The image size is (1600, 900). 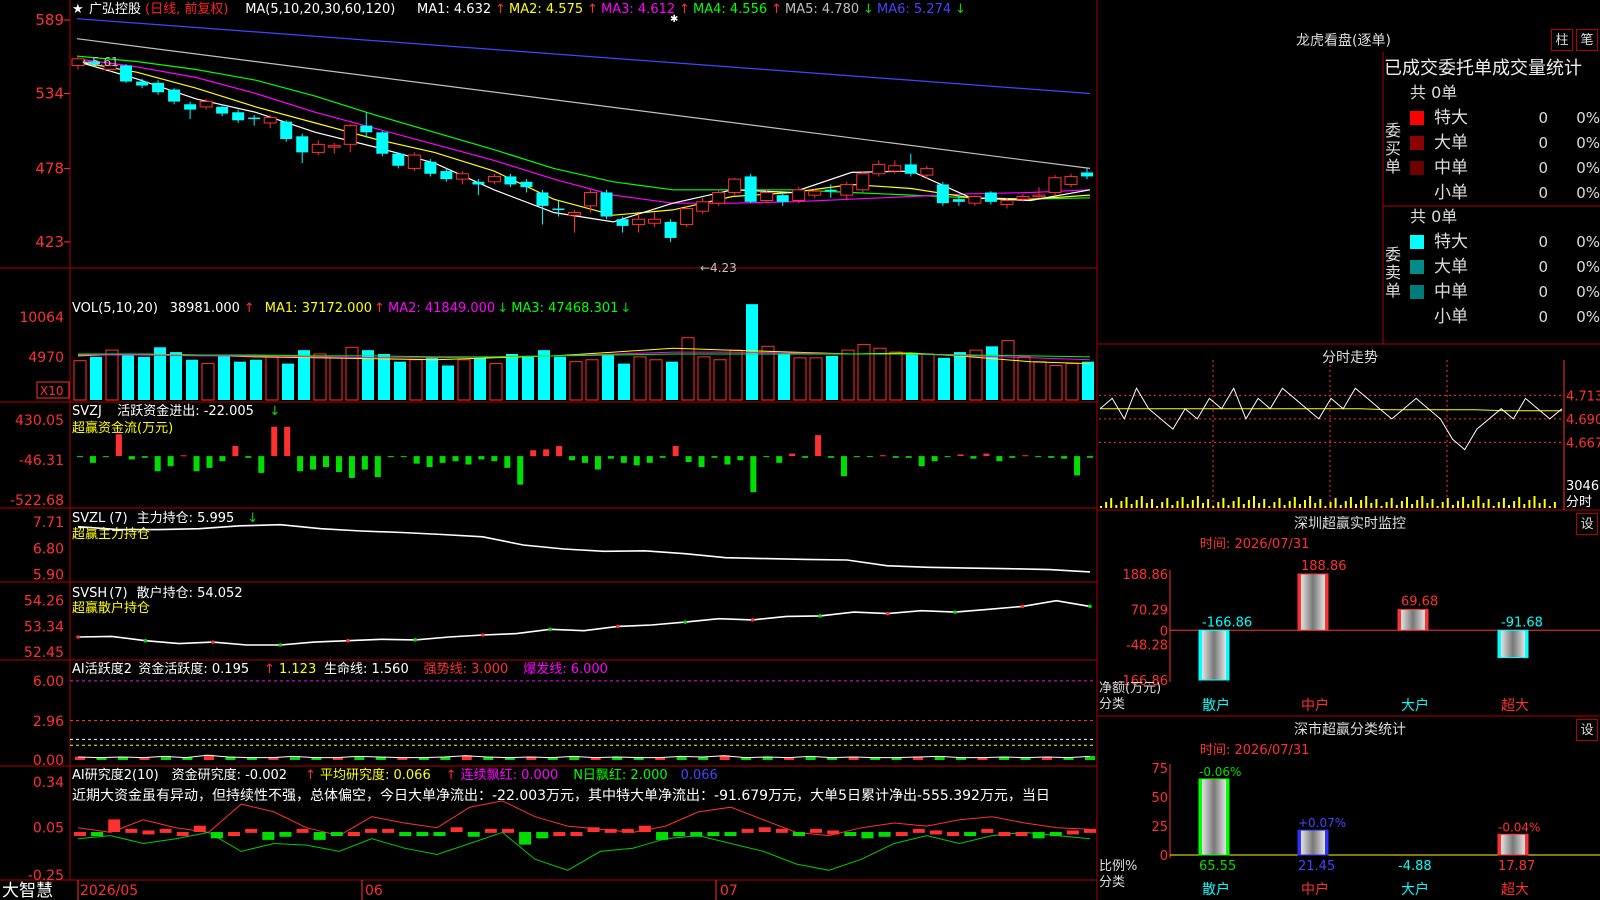 What do you see at coordinates (1393, 290) in the screenshot?
I see `sell-orders-label: 单` at bounding box center [1393, 290].